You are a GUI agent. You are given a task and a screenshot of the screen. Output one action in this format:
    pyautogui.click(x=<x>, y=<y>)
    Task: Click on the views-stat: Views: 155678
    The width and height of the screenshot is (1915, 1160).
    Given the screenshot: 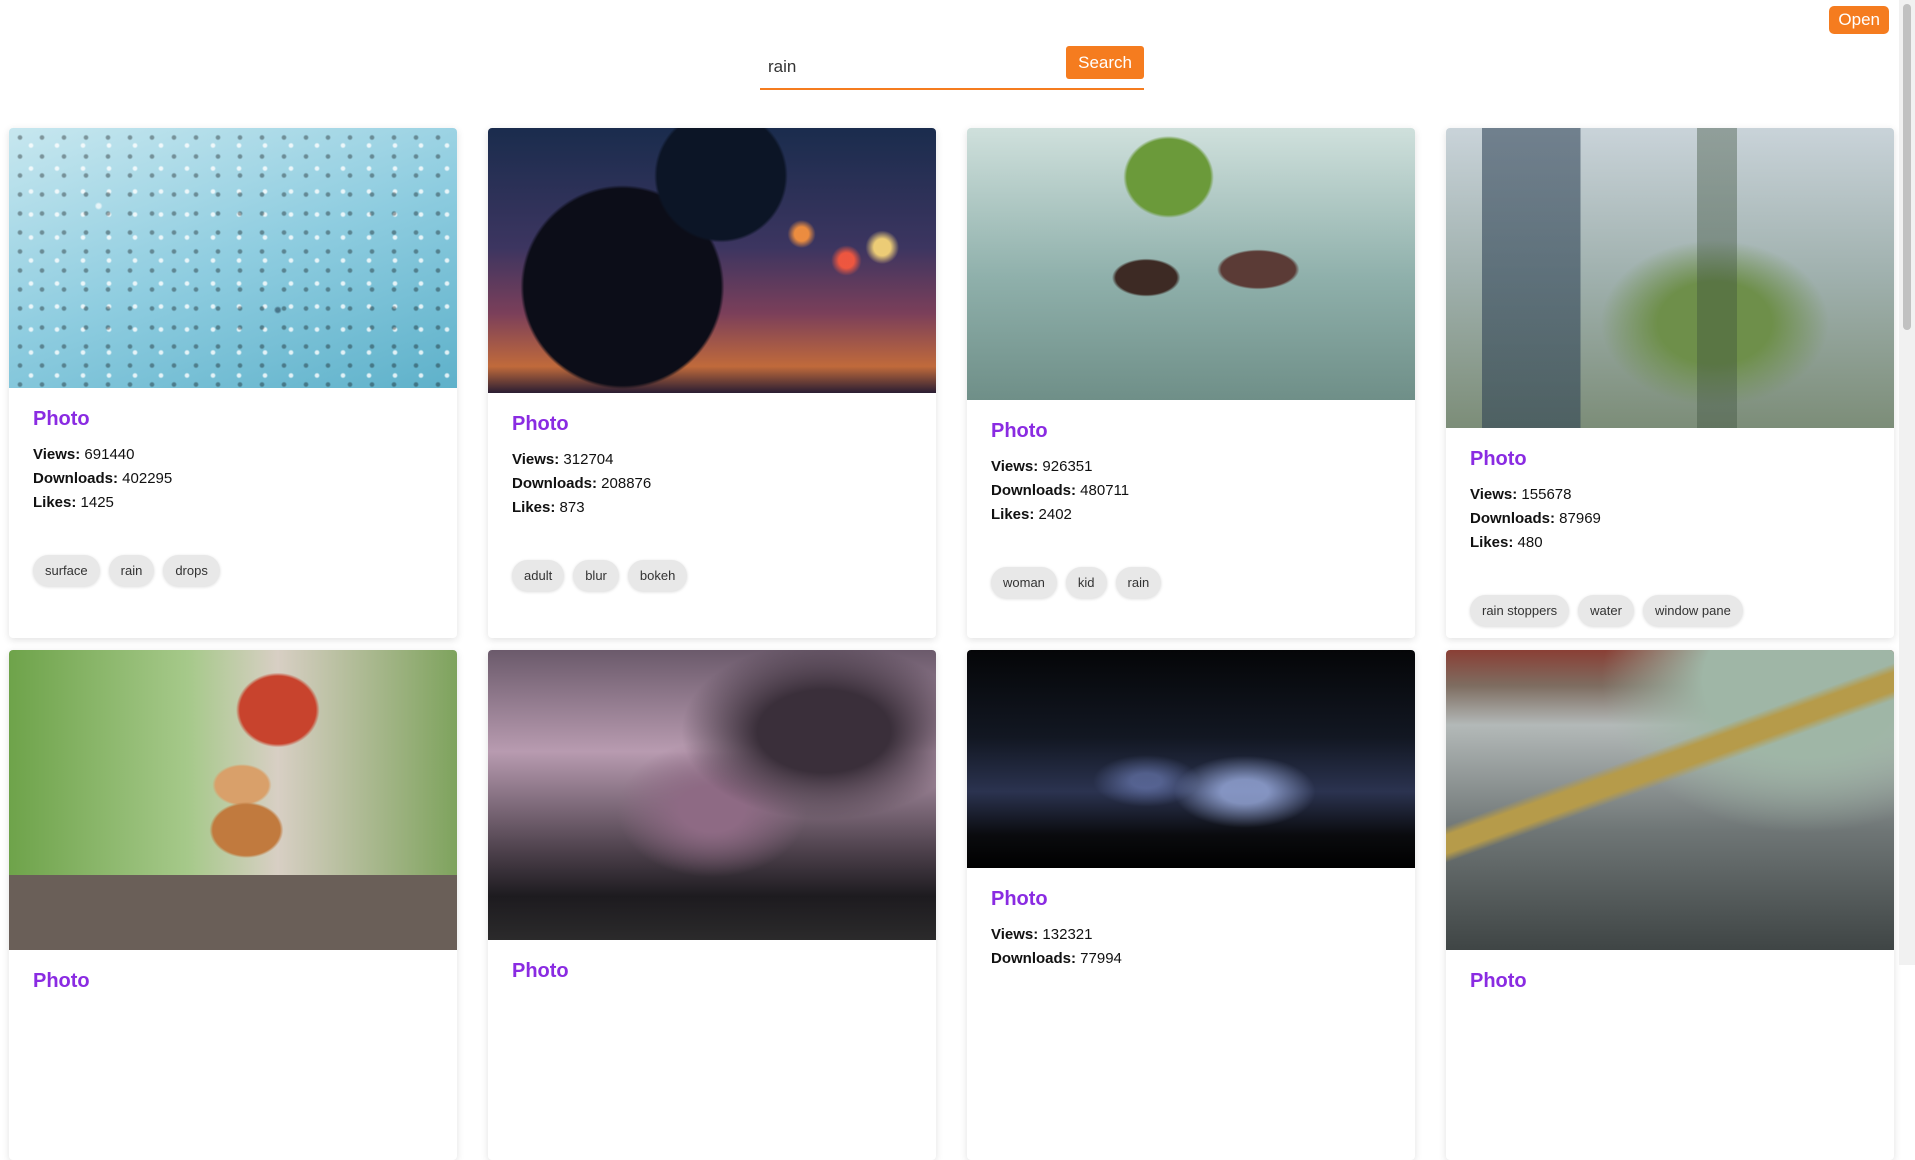 What is the action you would take?
    pyautogui.click(x=1670, y=495)
    